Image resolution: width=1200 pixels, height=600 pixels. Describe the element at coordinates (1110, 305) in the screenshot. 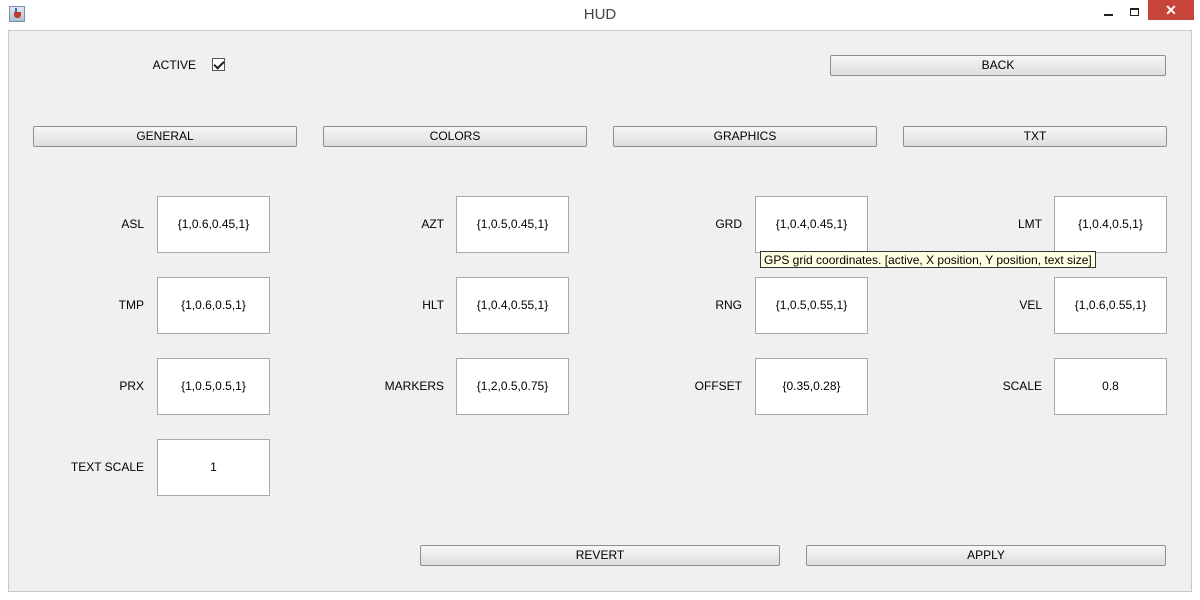

I see `vel-field: {1,0.6,0.55,1}` at that location.